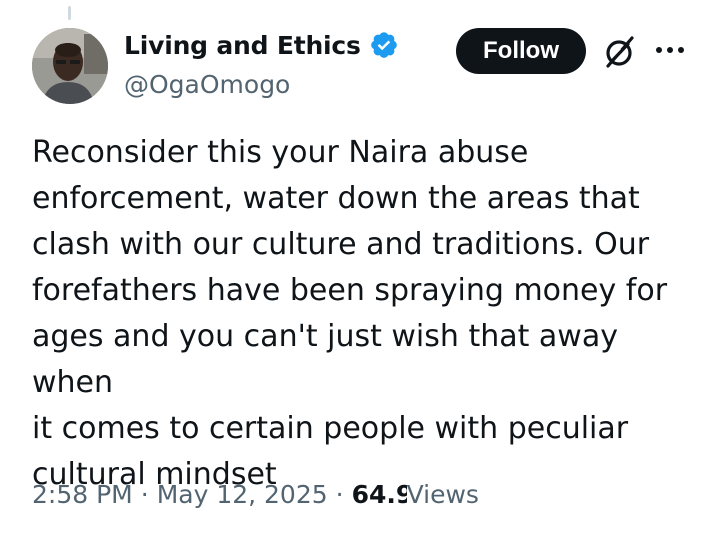 Image resolution: width=720 pixels, height=545 pixels. What do you see at coordinates (442, 494) in the screenshot?
I see `views-label: Views` at bounding box center [442, 494].